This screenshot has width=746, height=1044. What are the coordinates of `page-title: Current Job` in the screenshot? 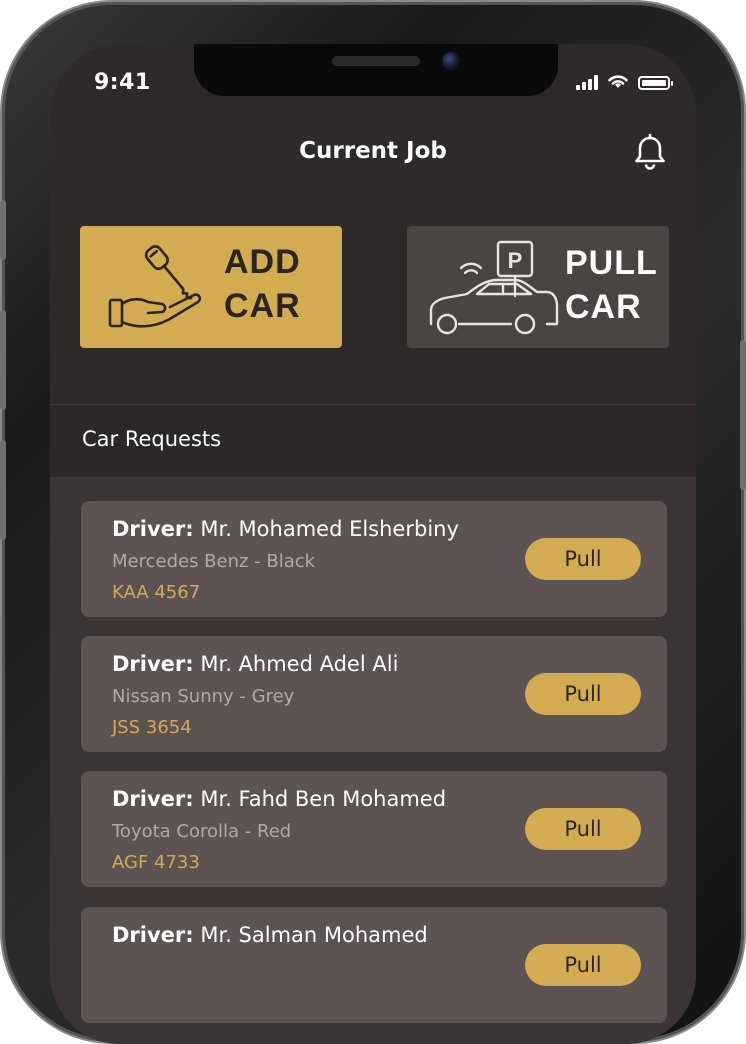 It's located at (373, 151).